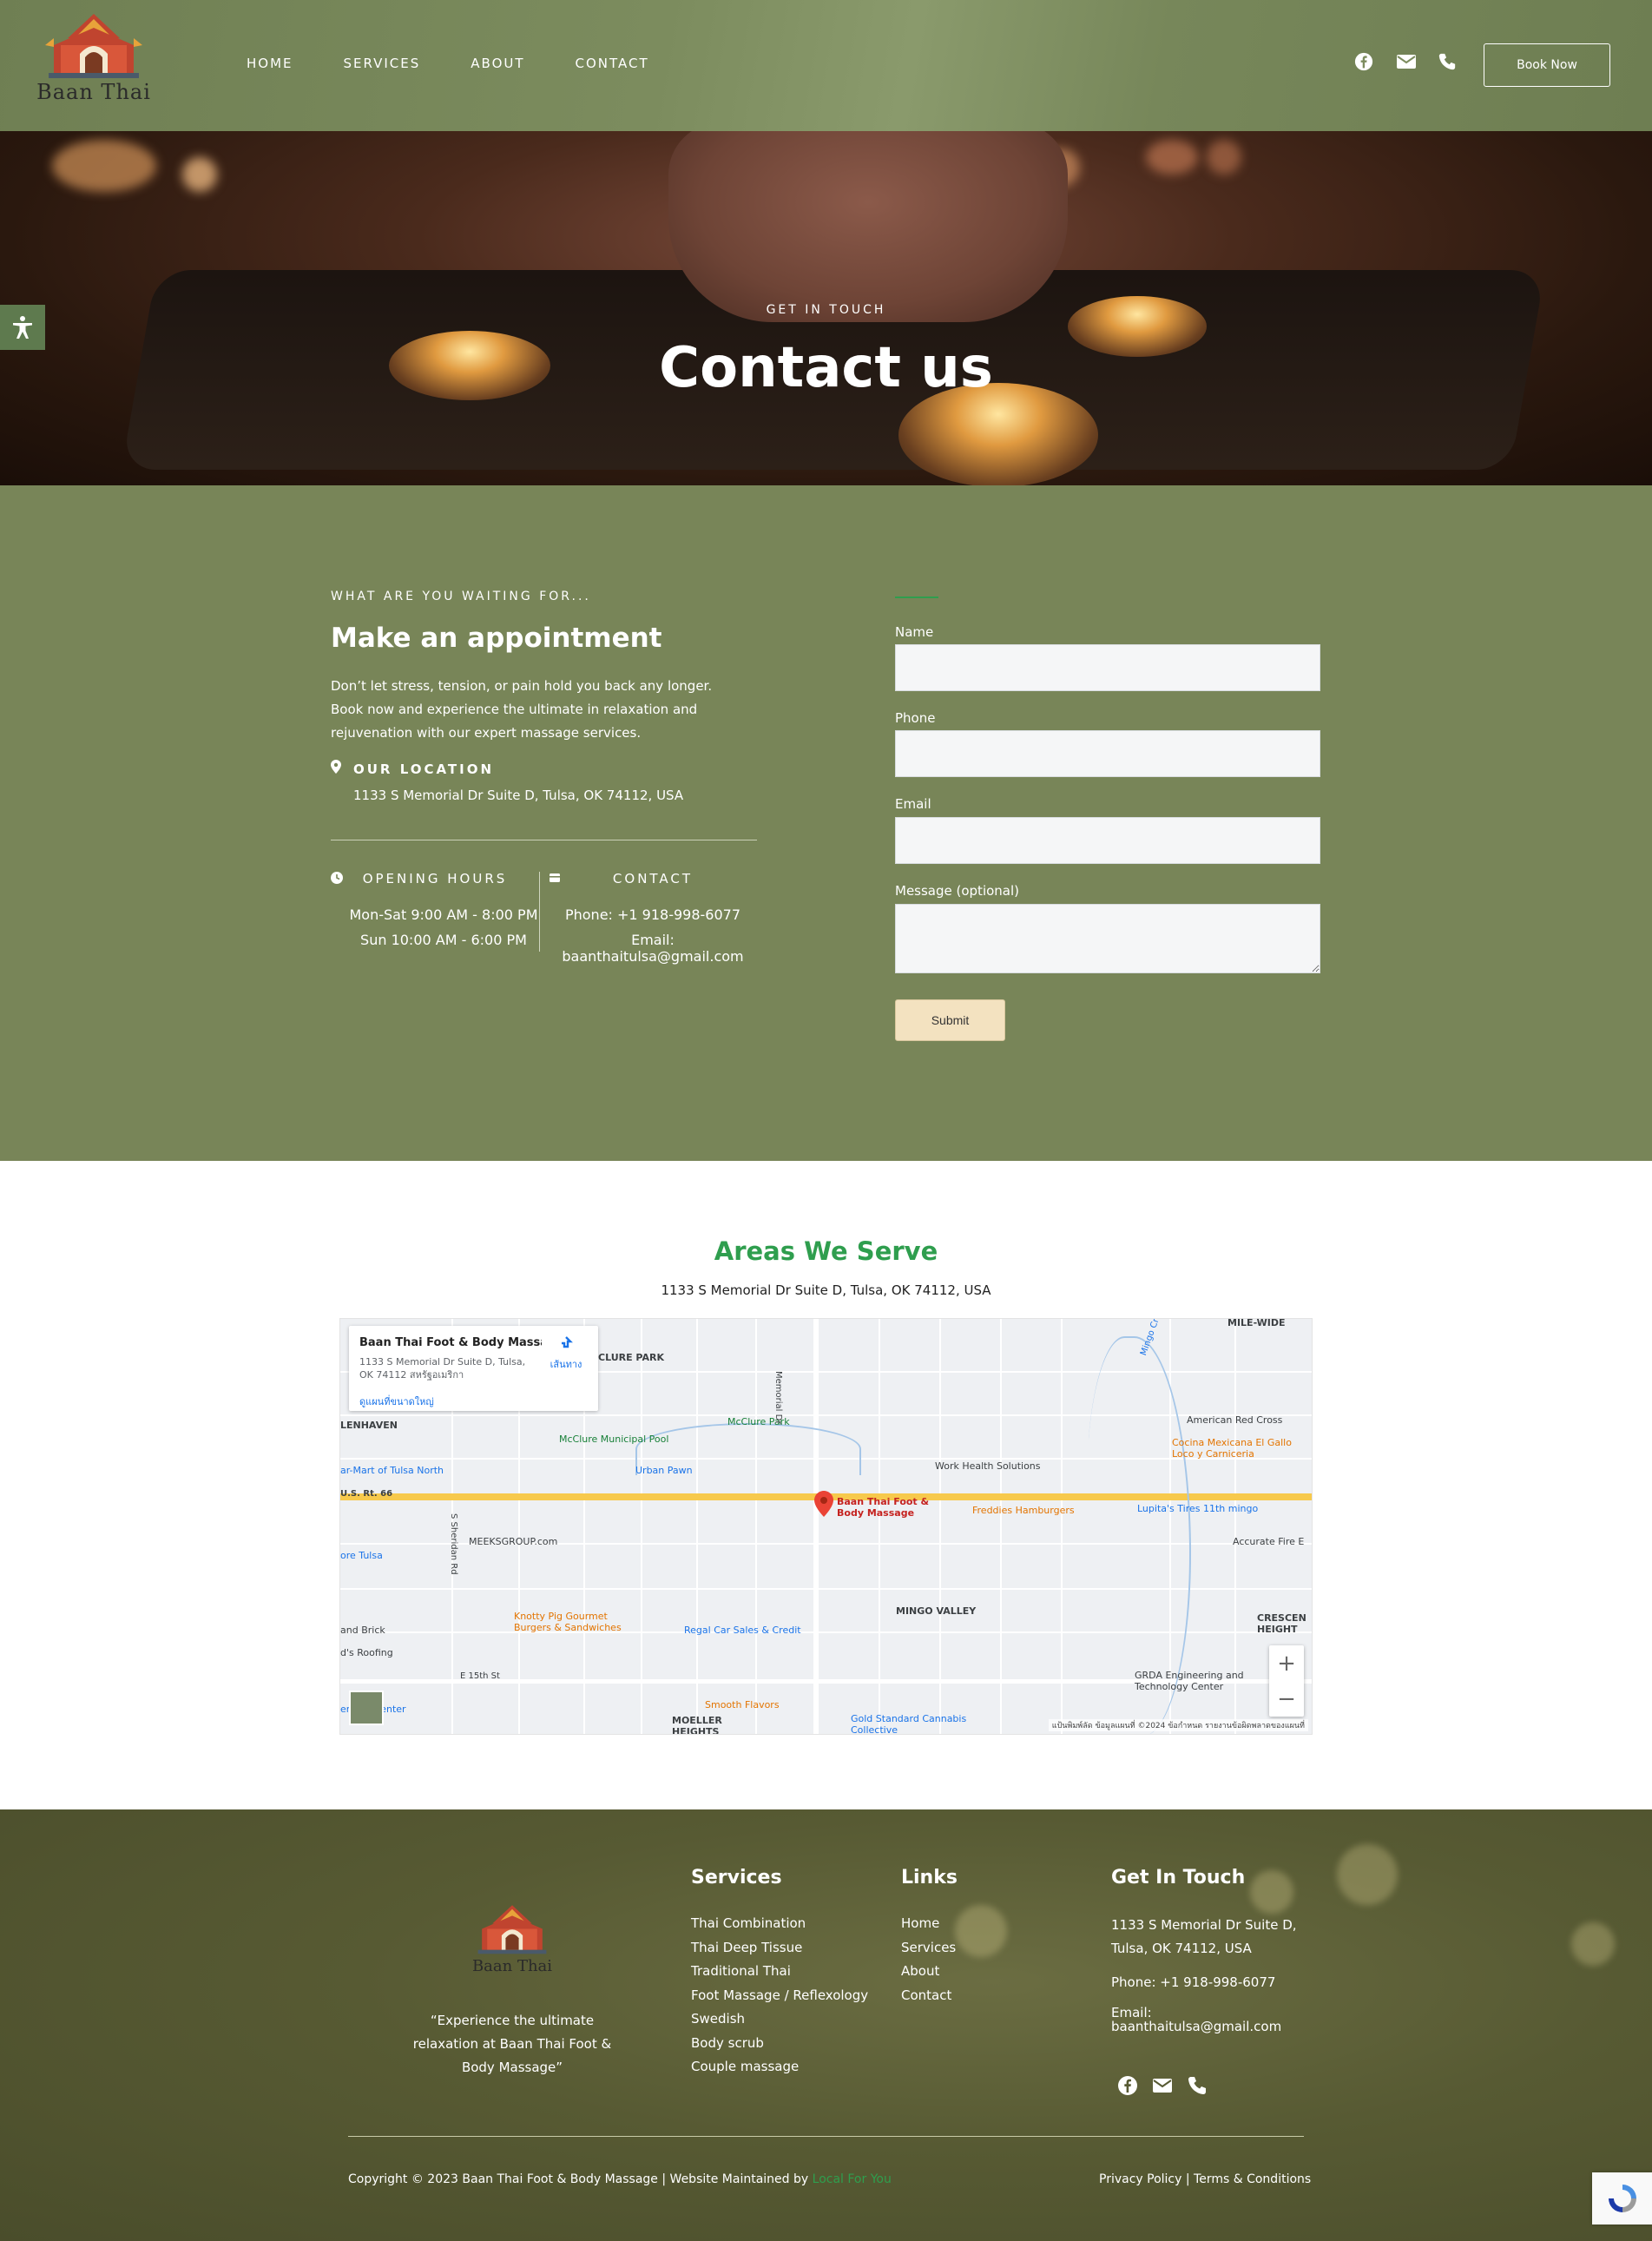 The width and height of the screenshot is (1652, 2241). I want to click on map-zoom-control: + −, so click(1286, 1681).